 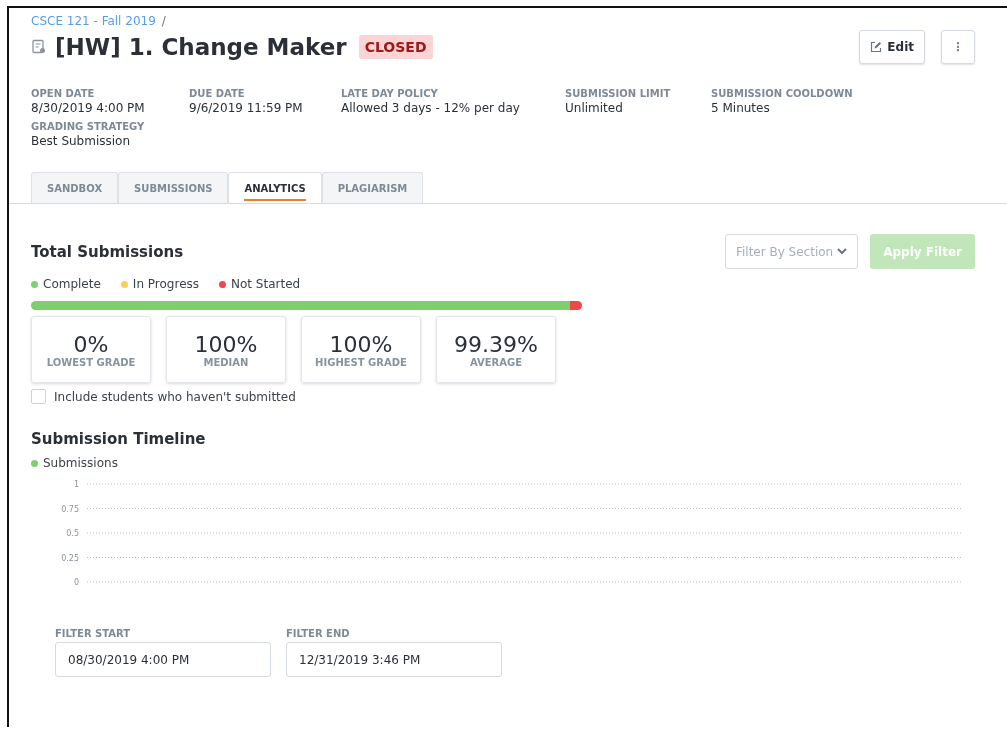 I want to click on axis-tick-label: 0.5, so click(x=72, y=533).